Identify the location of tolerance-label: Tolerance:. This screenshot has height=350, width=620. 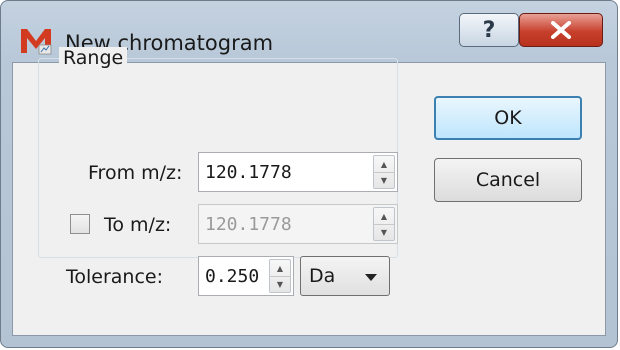
(115, 277).